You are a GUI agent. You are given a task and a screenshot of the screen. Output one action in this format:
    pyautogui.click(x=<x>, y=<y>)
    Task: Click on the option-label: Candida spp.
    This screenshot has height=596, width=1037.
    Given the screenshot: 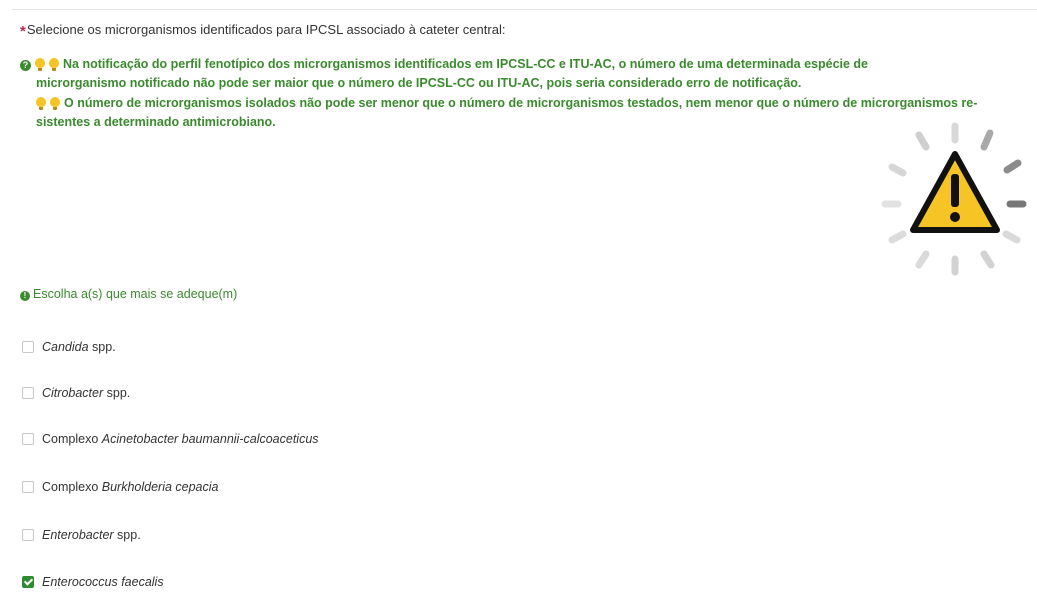 What is the action you would take?
    pyautogui.click(x=79, y=347)
    